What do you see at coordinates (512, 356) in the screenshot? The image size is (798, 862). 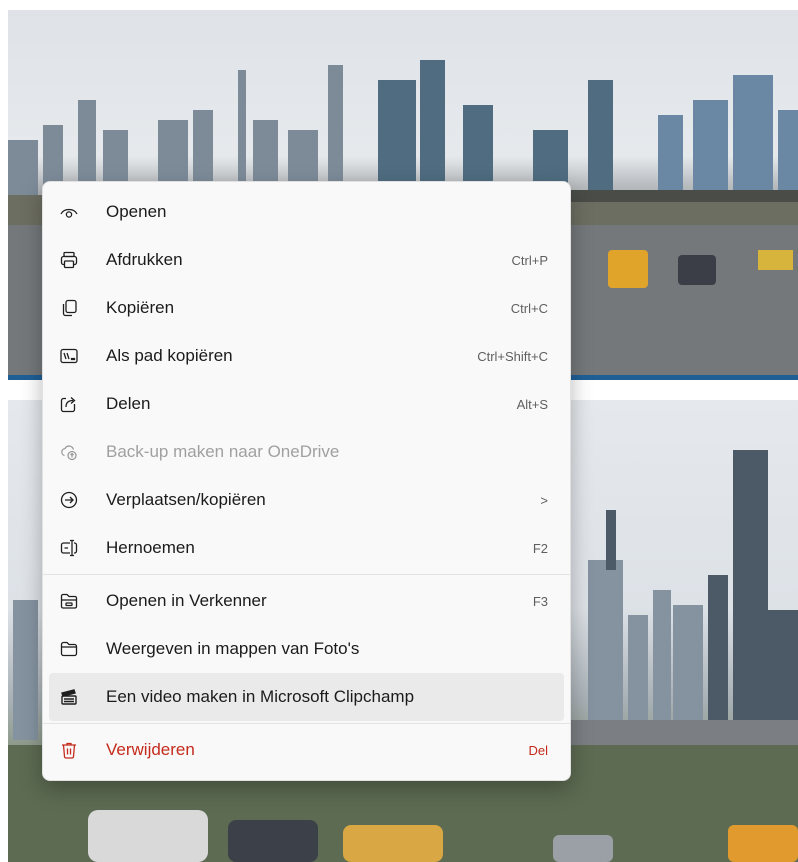 I see `menu-item-shortcut: Ctrl+Shift+C` at bounding box center [512, 356].